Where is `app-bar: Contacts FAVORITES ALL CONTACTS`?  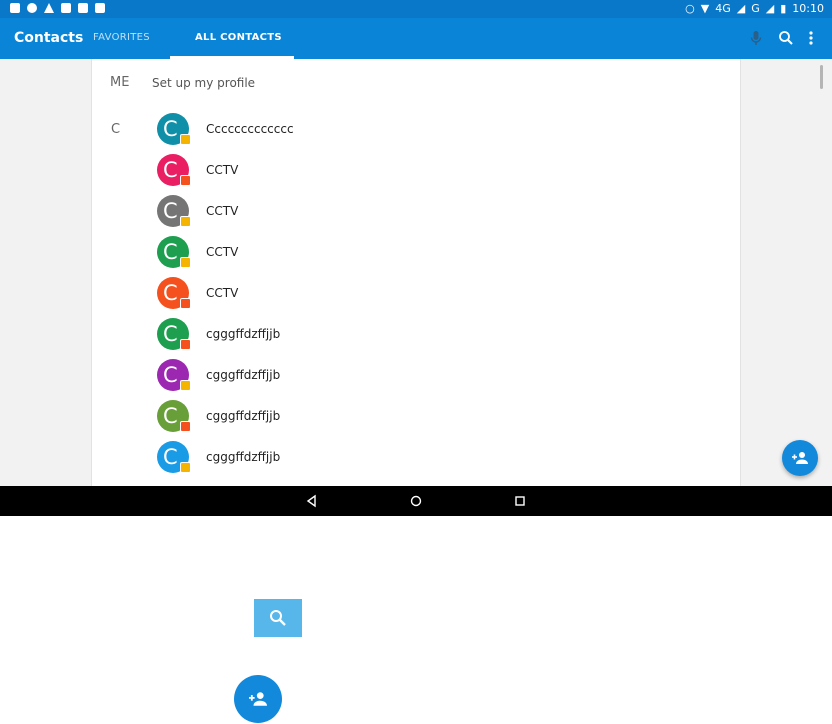 app-bar: Contacts FAVORITES ALL CONTACTS is located at coordinates (416, 38).